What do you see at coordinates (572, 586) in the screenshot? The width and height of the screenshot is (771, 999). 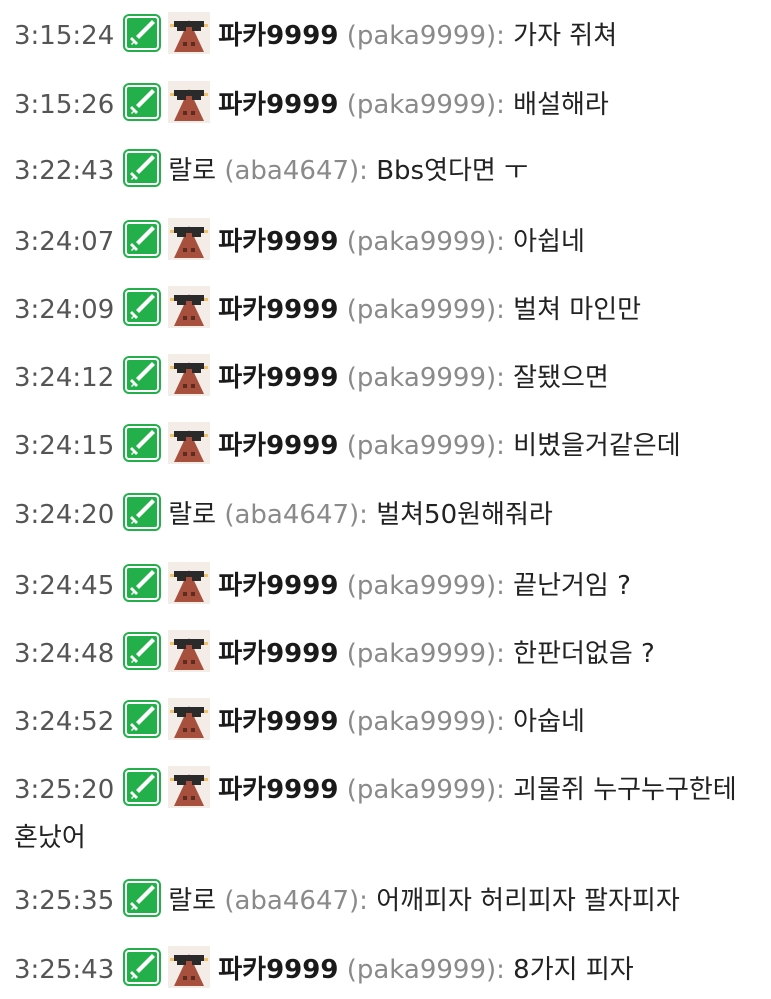 I see `message-text: 끝난거임 ?` at bounding box center [572, 586].